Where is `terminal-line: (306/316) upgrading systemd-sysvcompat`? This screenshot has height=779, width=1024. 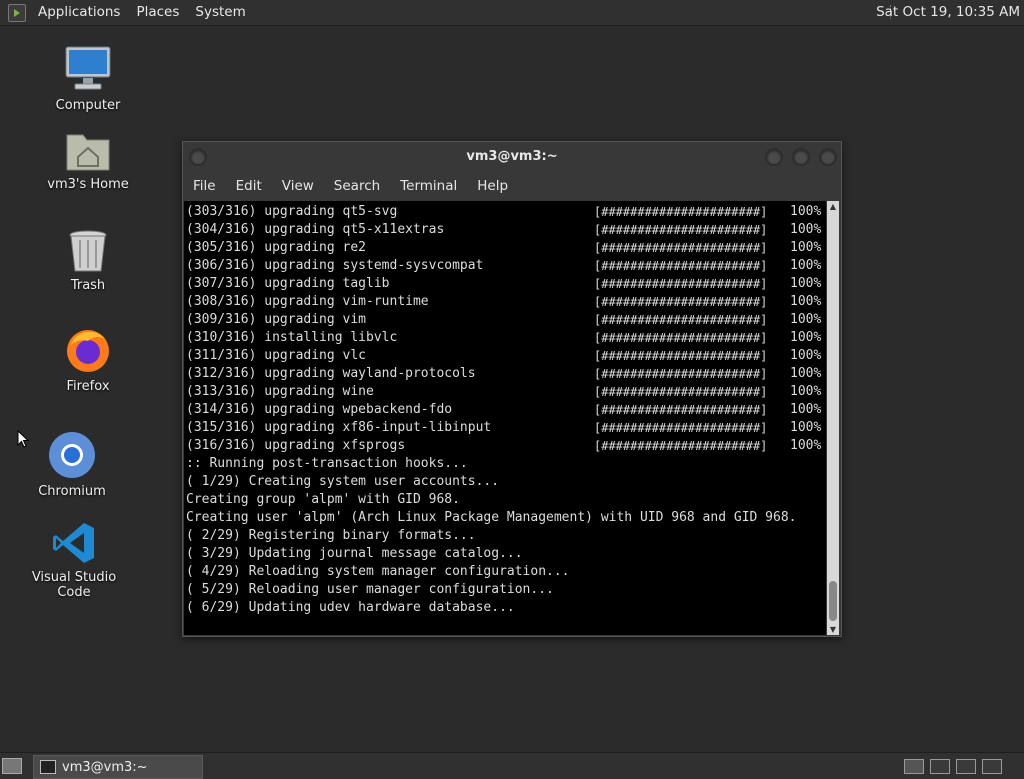 terminal-line: (306/316) upgrading systemd-sysvcompat is located at coordinates (335, 265).